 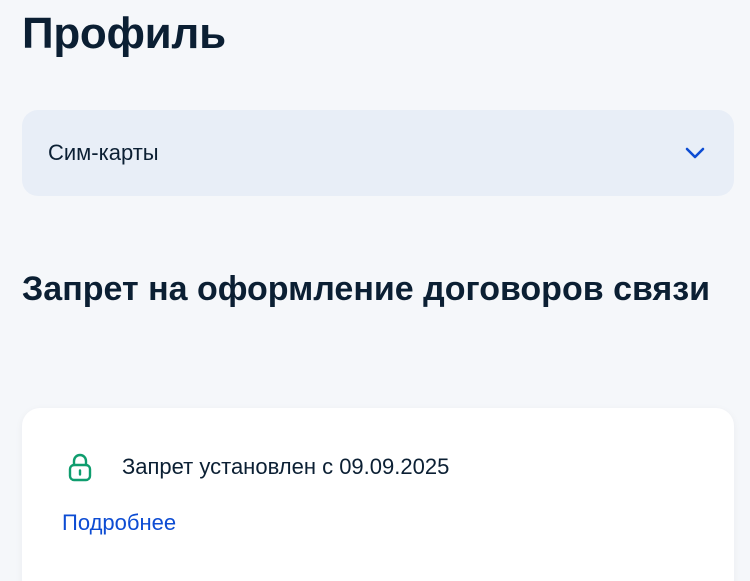 What do you see at coordinates (119, 523) in the screenshot?
I see `details-link: Подробнее` at bounding box center [119, 523].